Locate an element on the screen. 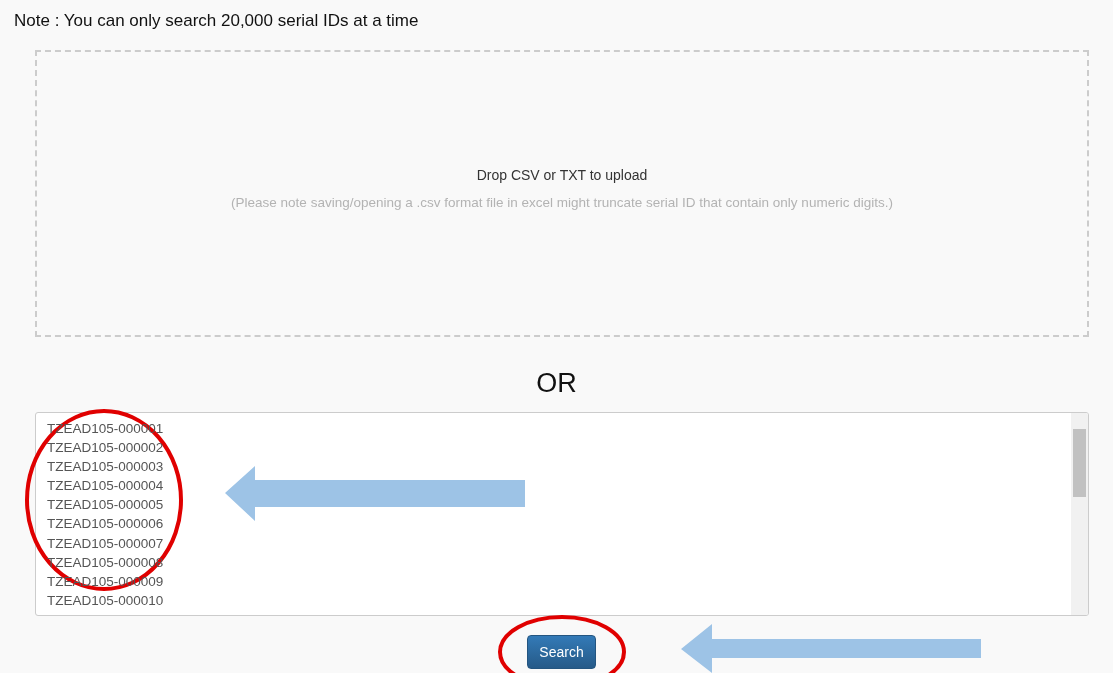  serial-id: TZEAD105-000002 is located at coordinates (105, 448).